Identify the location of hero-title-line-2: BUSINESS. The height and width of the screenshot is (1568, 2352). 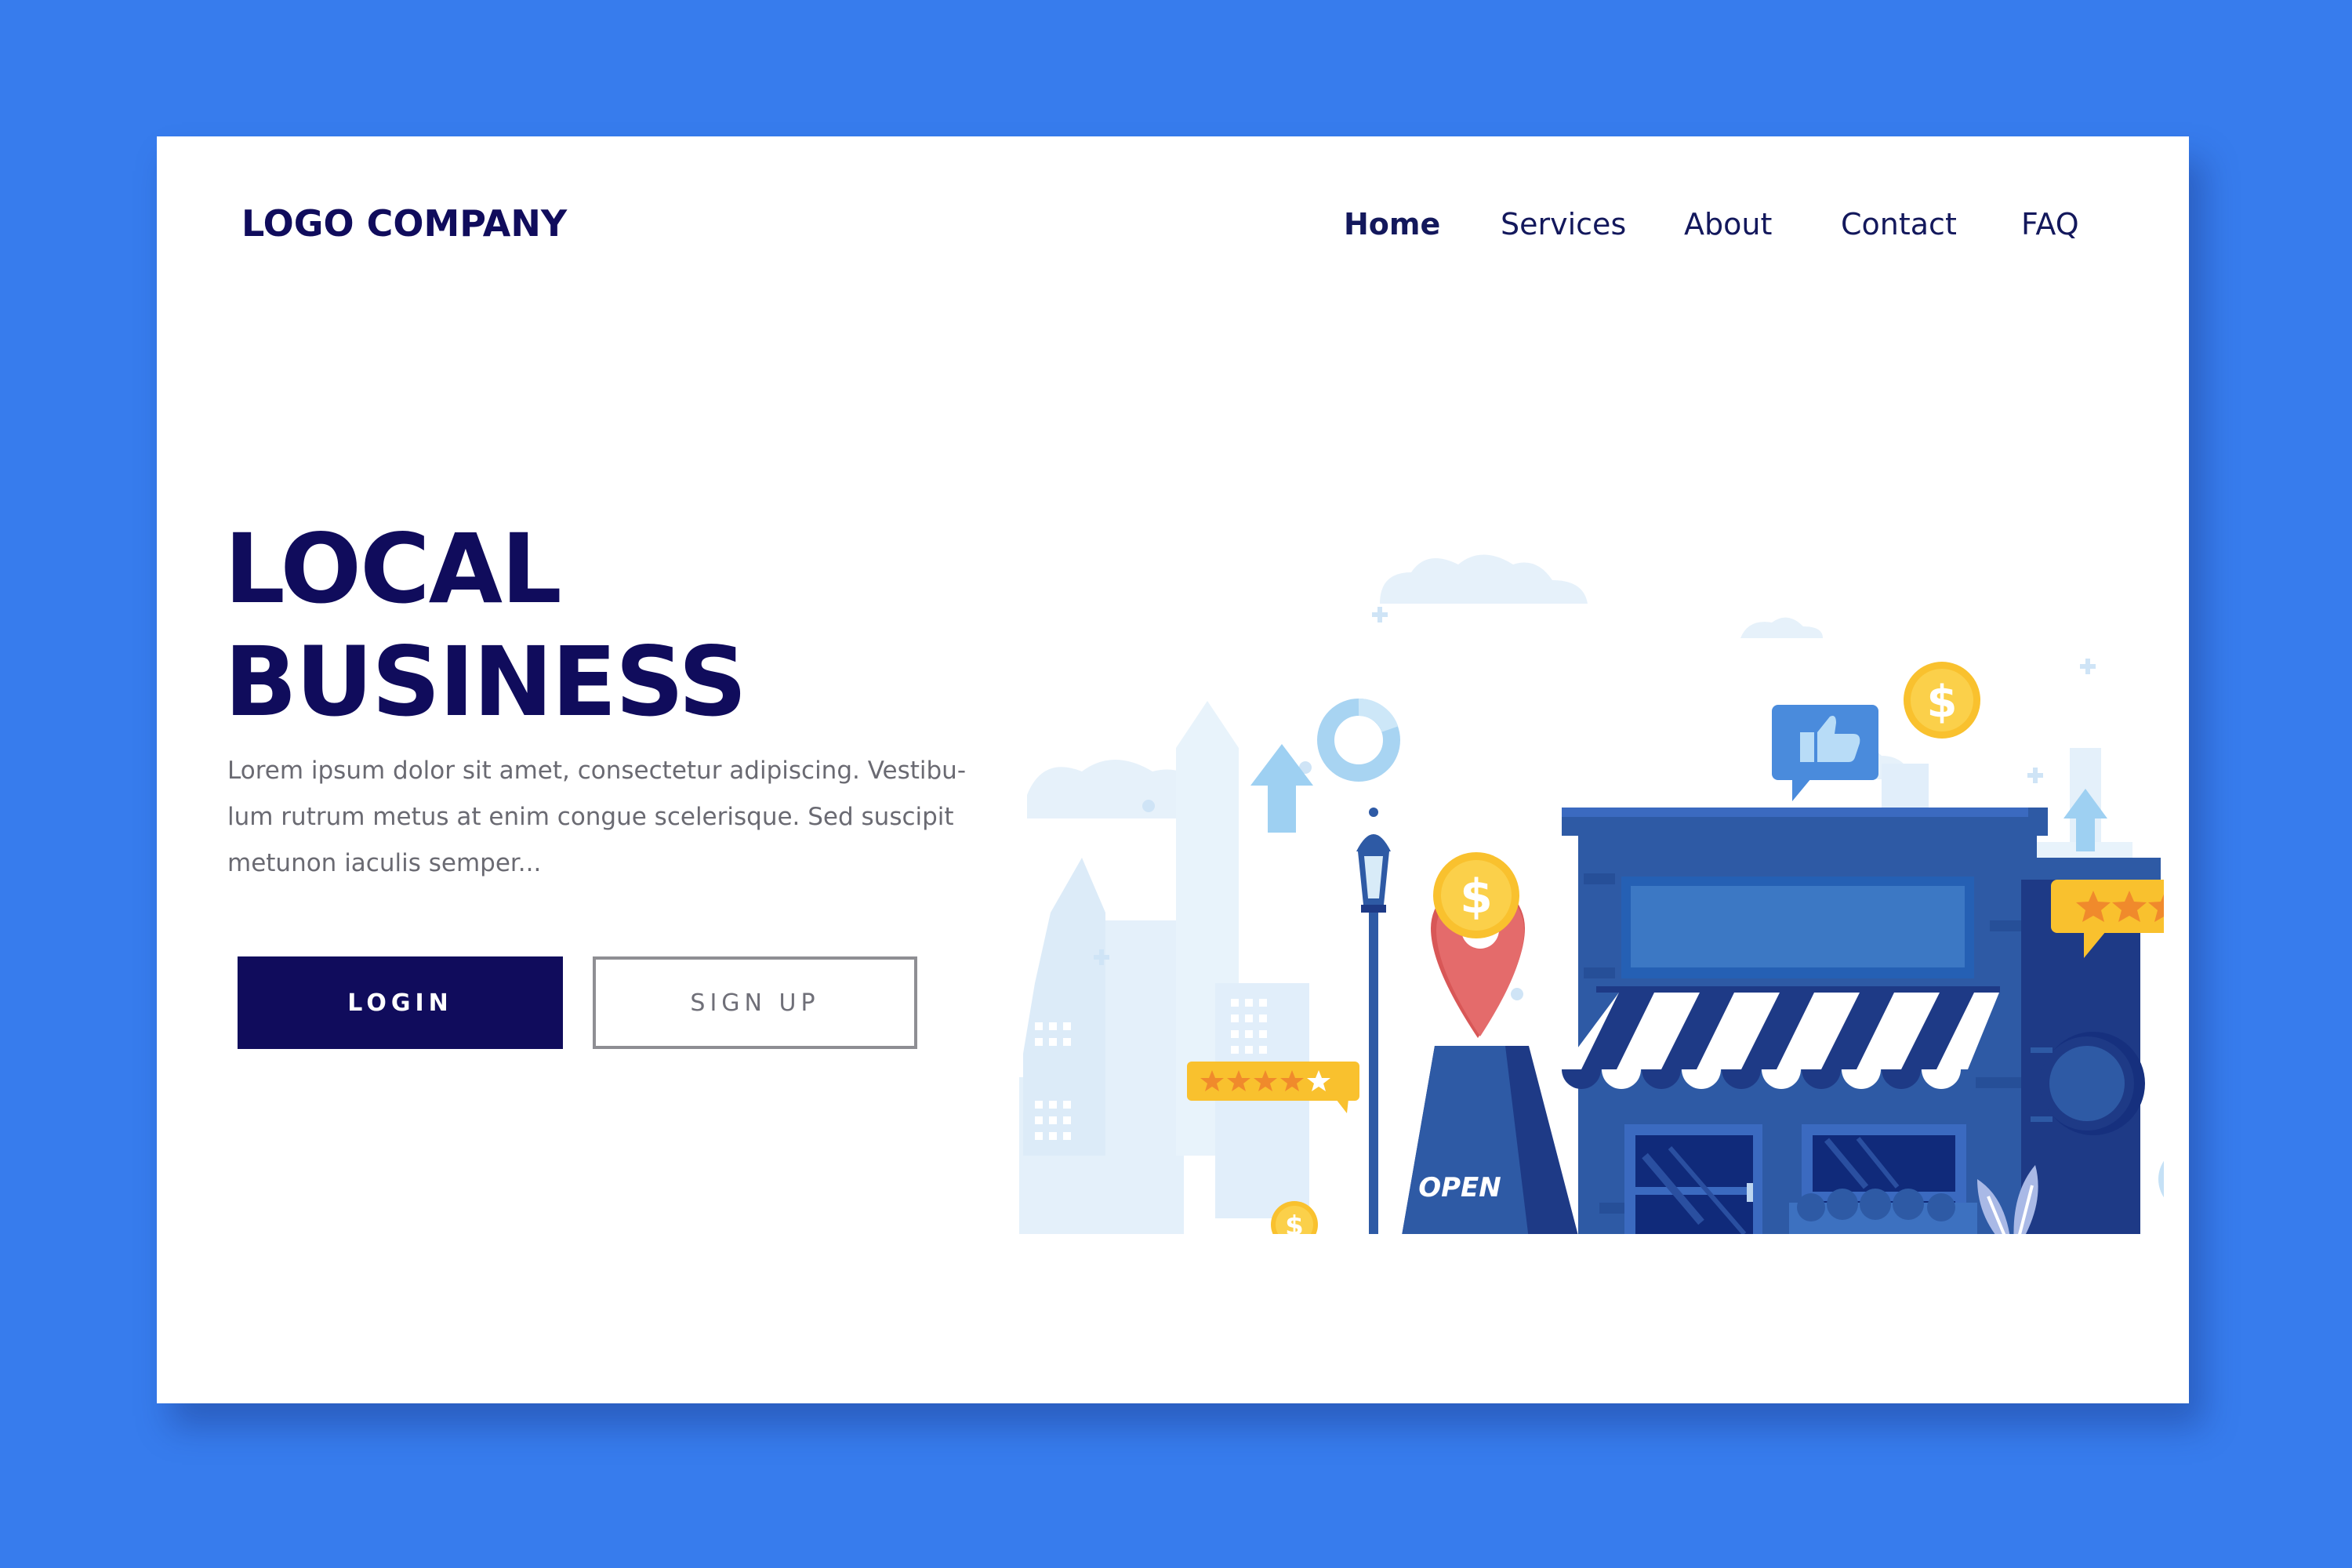
(485, 682).